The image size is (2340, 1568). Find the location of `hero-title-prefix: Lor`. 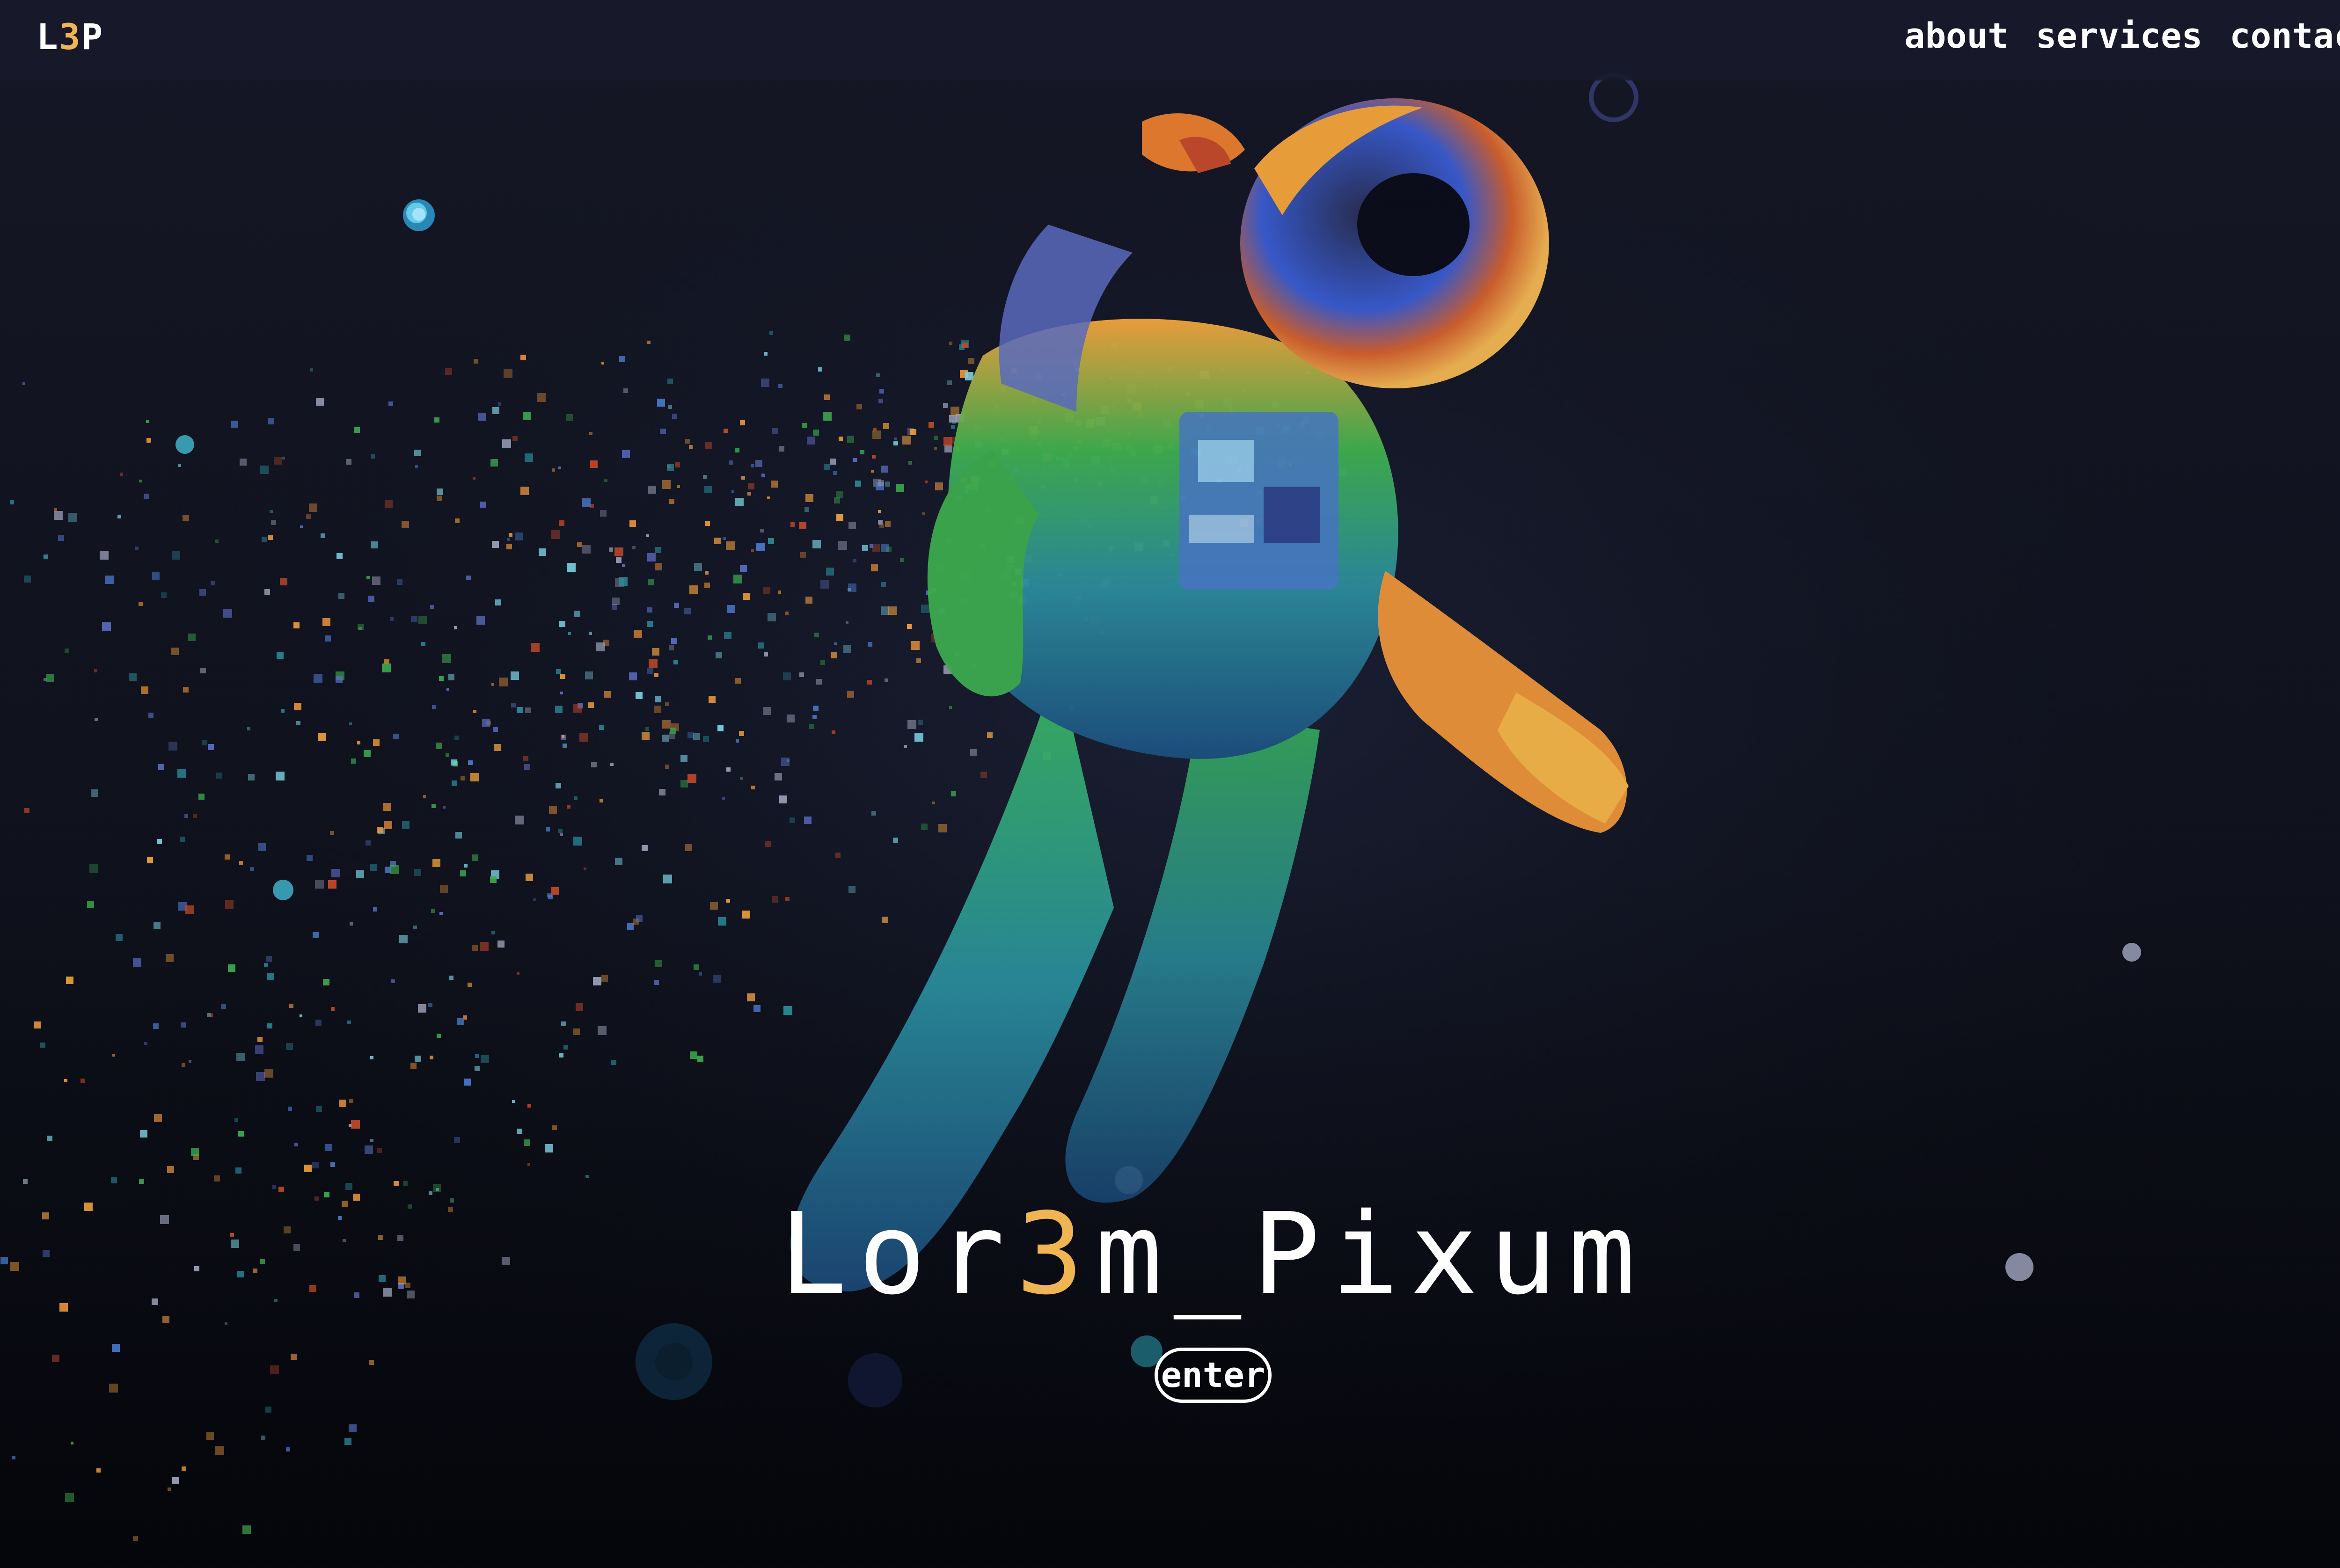

hero-title-prefix: Lor is located at coordinates (897, 1254).